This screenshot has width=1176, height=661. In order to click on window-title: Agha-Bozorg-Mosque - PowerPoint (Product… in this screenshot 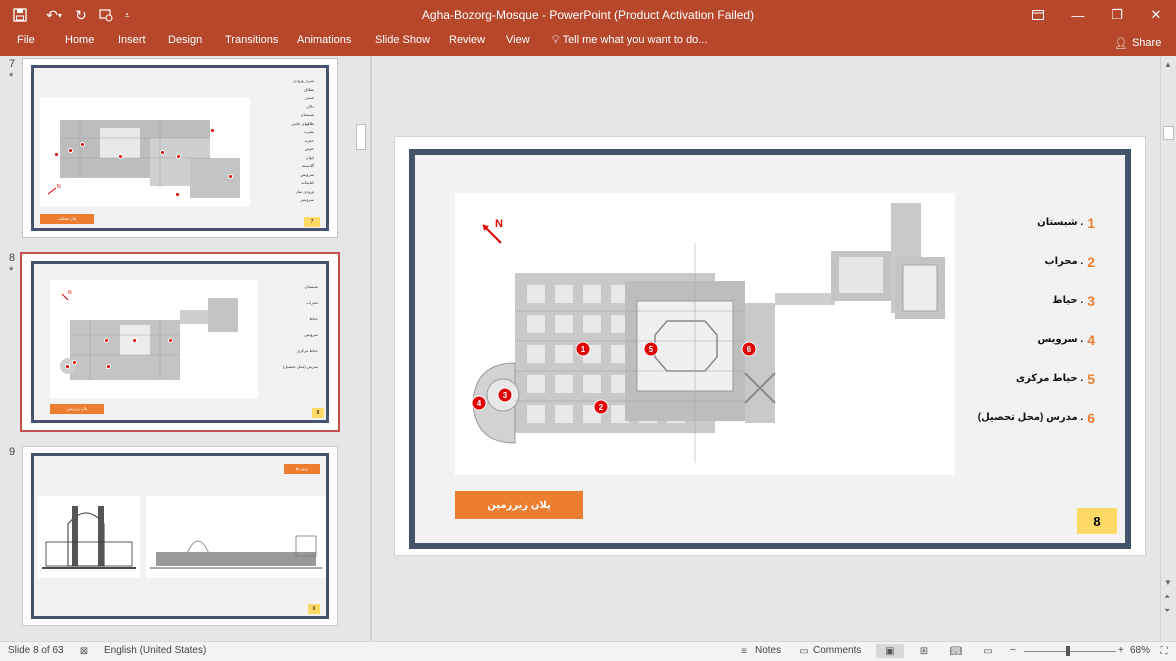, I will do `click(588, 15)`.